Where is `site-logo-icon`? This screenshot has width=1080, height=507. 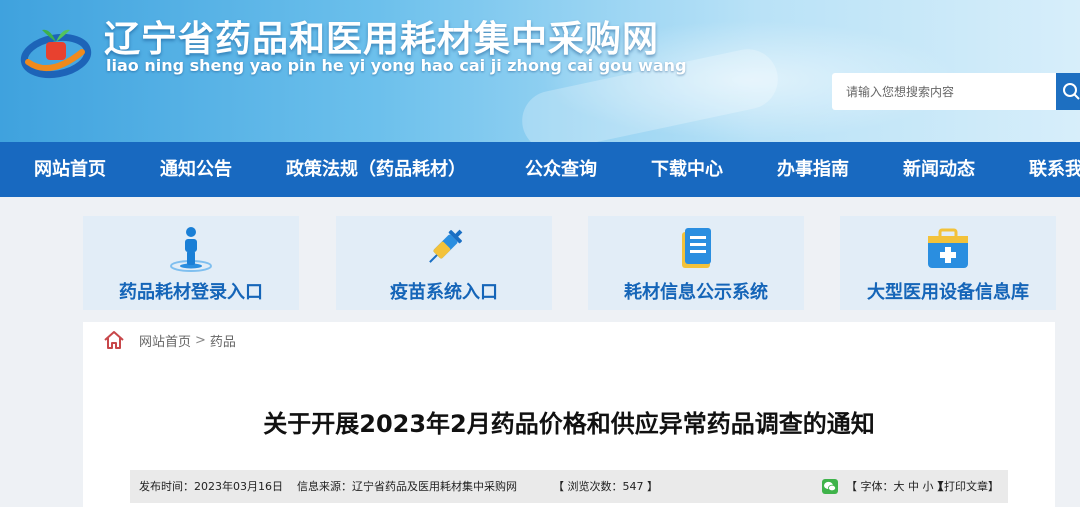 site-logo-icon is located at coordinates (57, 51).